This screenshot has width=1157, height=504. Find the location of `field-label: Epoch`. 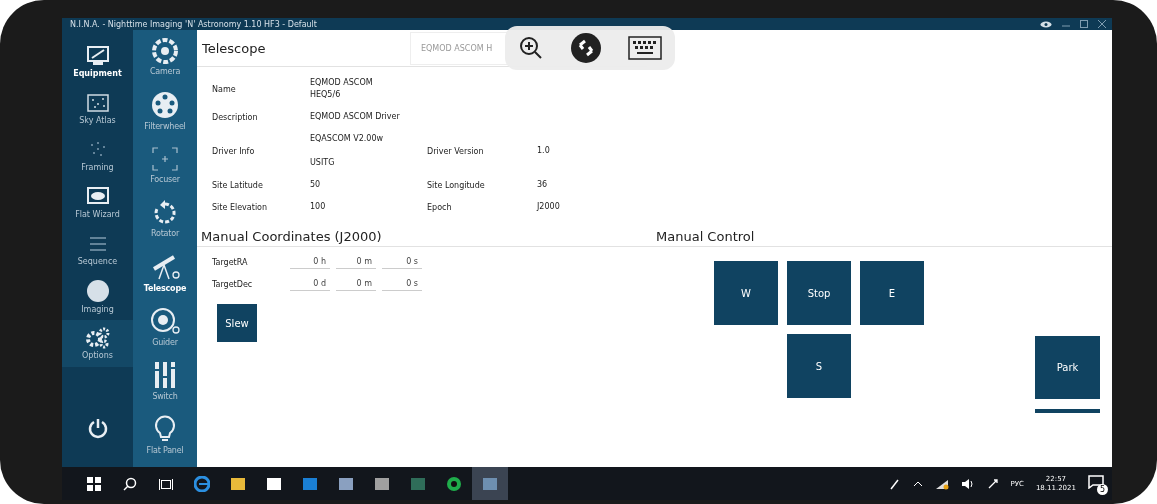

field-label: Epoch is located at coordinates (440, 207).